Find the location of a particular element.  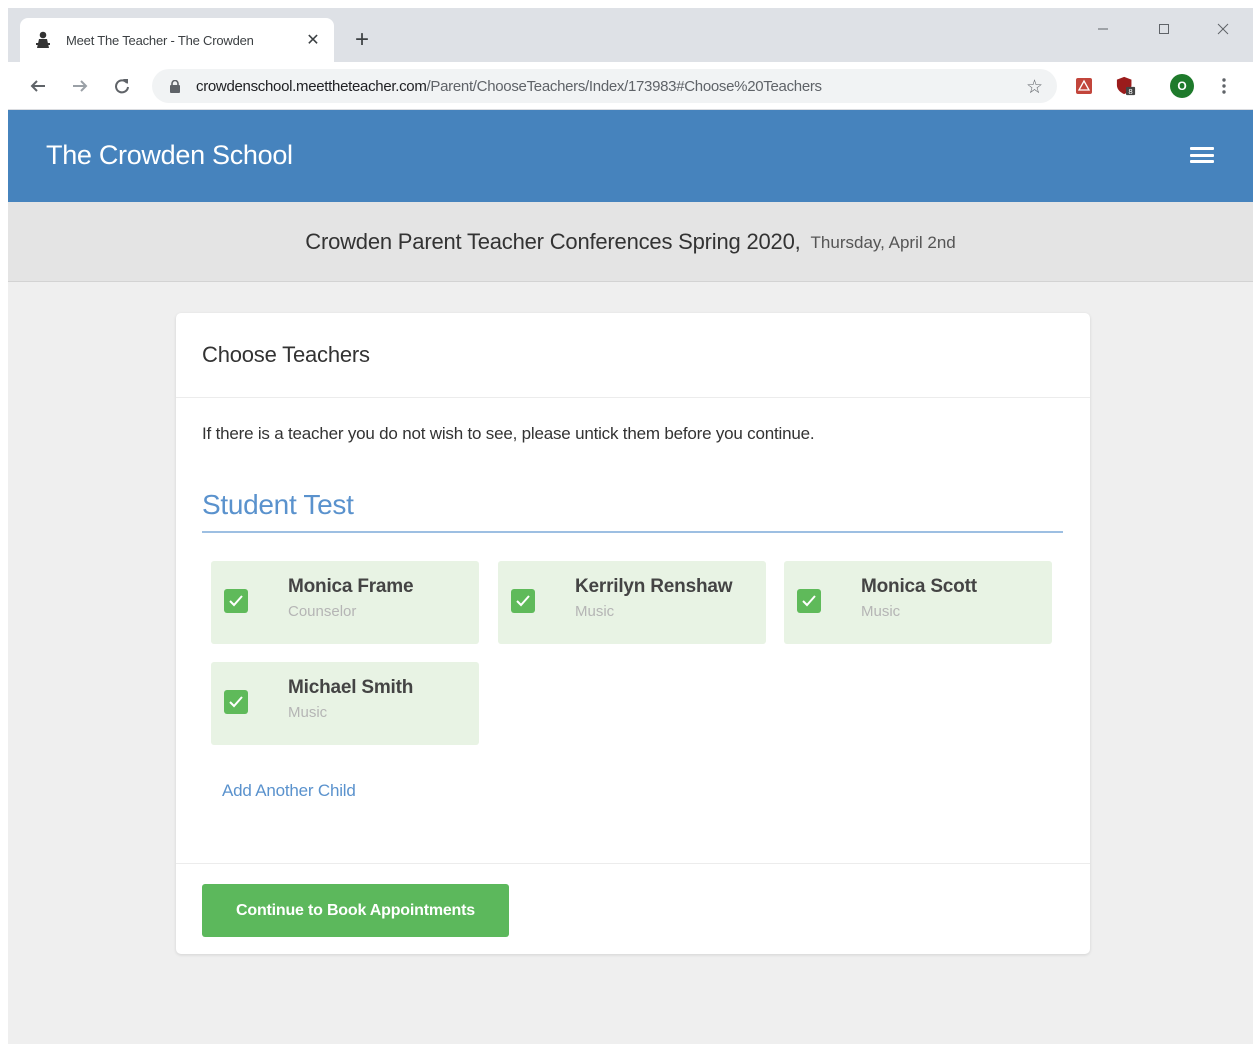

add-another-child-link: Add Another Child is located at coordinates (289, 791).